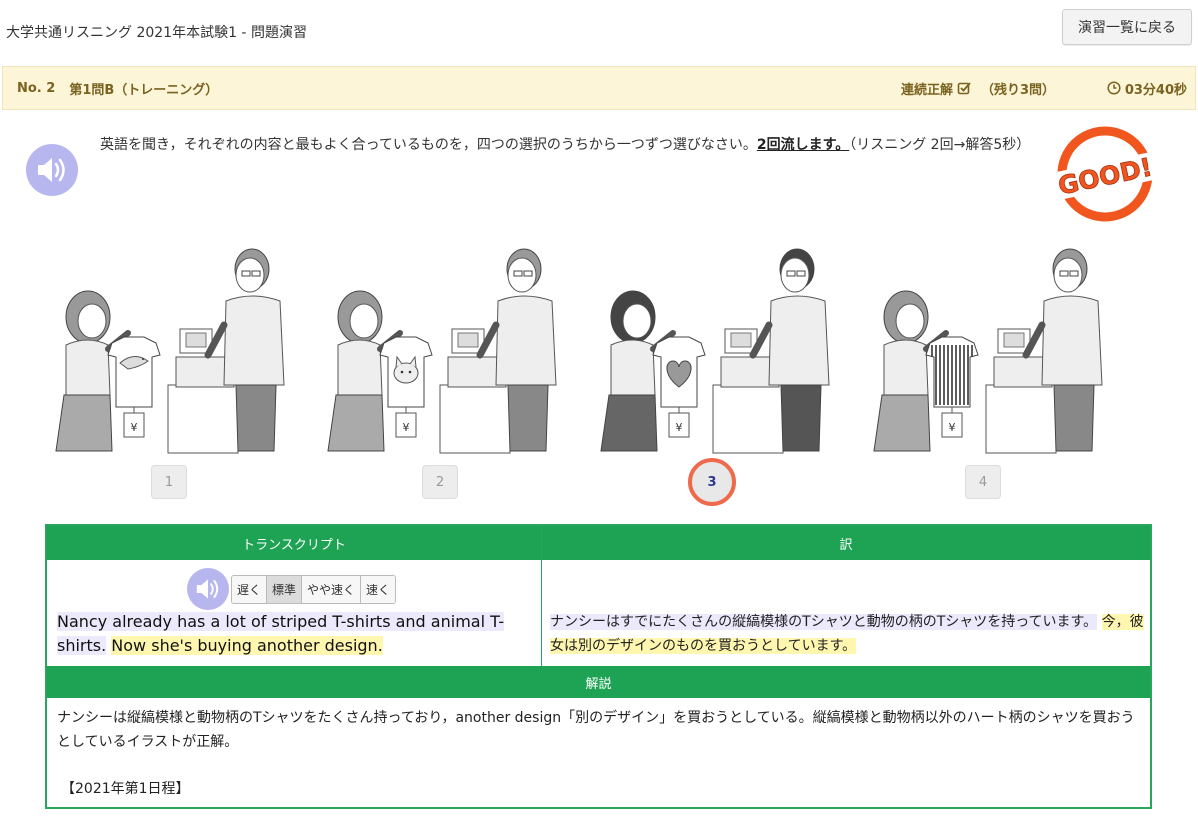  I want to click on speed-selector: 遅く 標準 やや速く 速く, so click(314, 589).